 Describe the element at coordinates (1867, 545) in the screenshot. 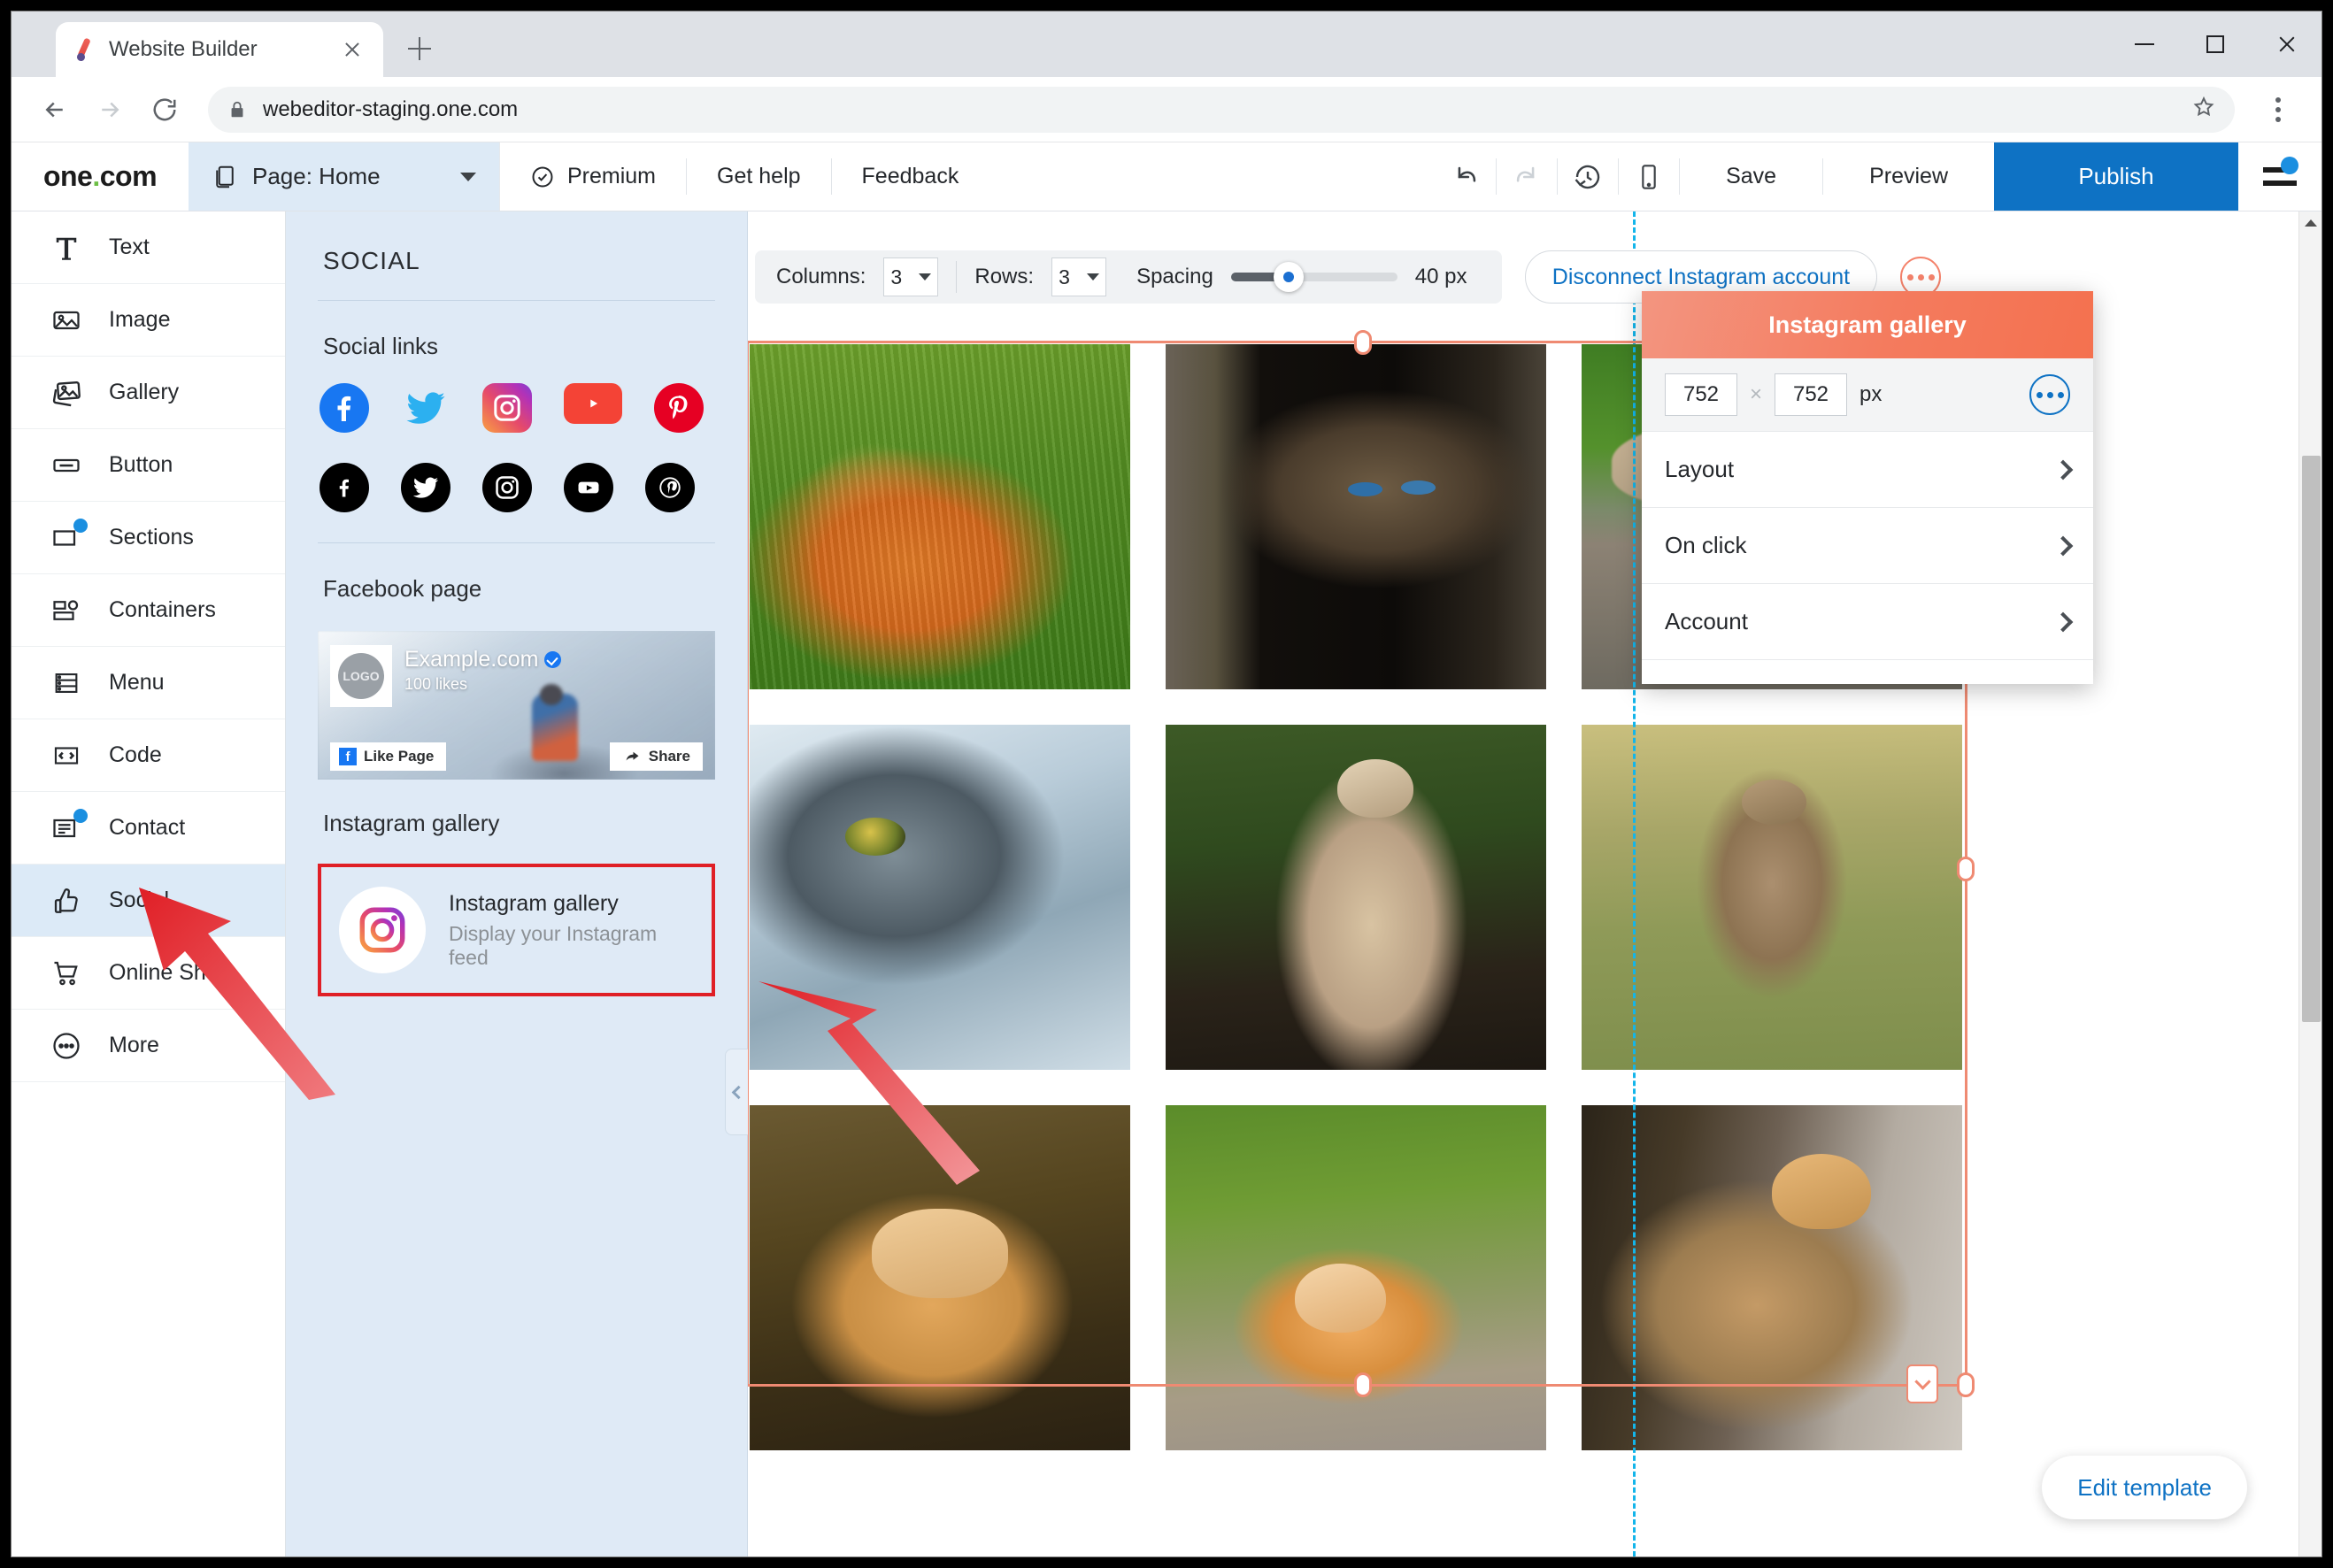

I see `widget-row-on-click: On click` at that location.